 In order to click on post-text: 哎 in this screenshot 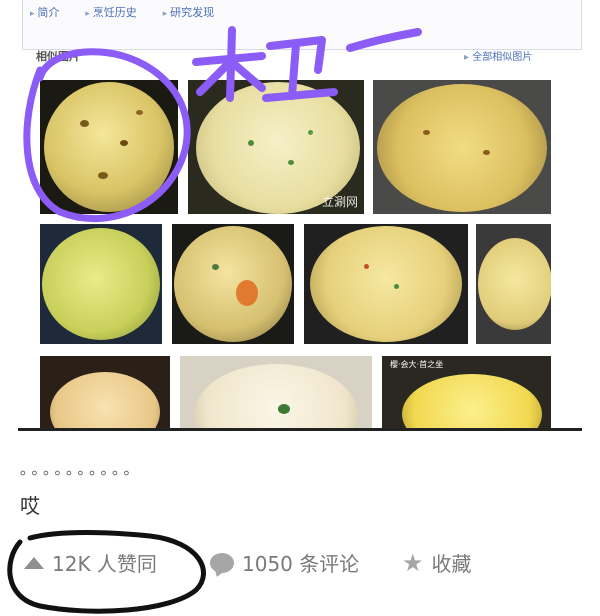, I will do `click(30, 506)`.